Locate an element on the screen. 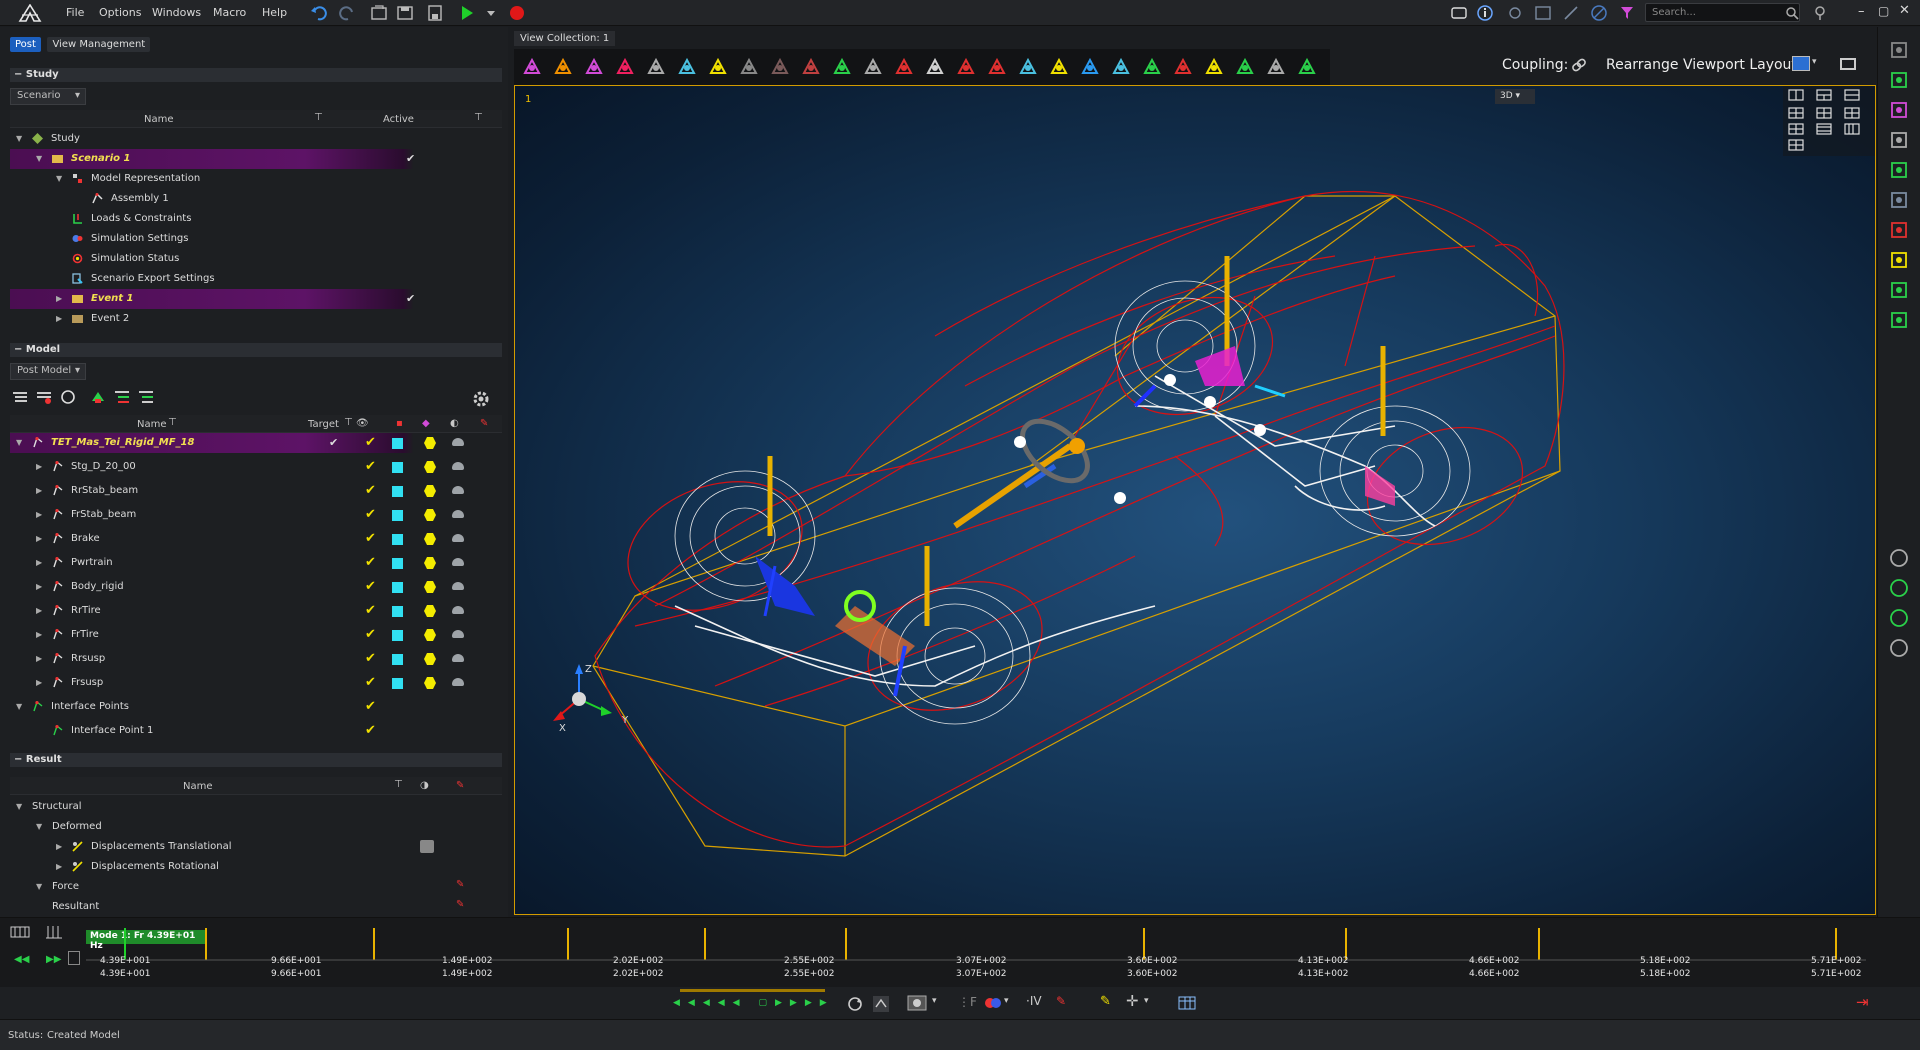 The image size is (1920, 1050). animation-controls: ◀◀◀◀◀ ▢▶▶▶▶ is located at coordinates (754, 1003).